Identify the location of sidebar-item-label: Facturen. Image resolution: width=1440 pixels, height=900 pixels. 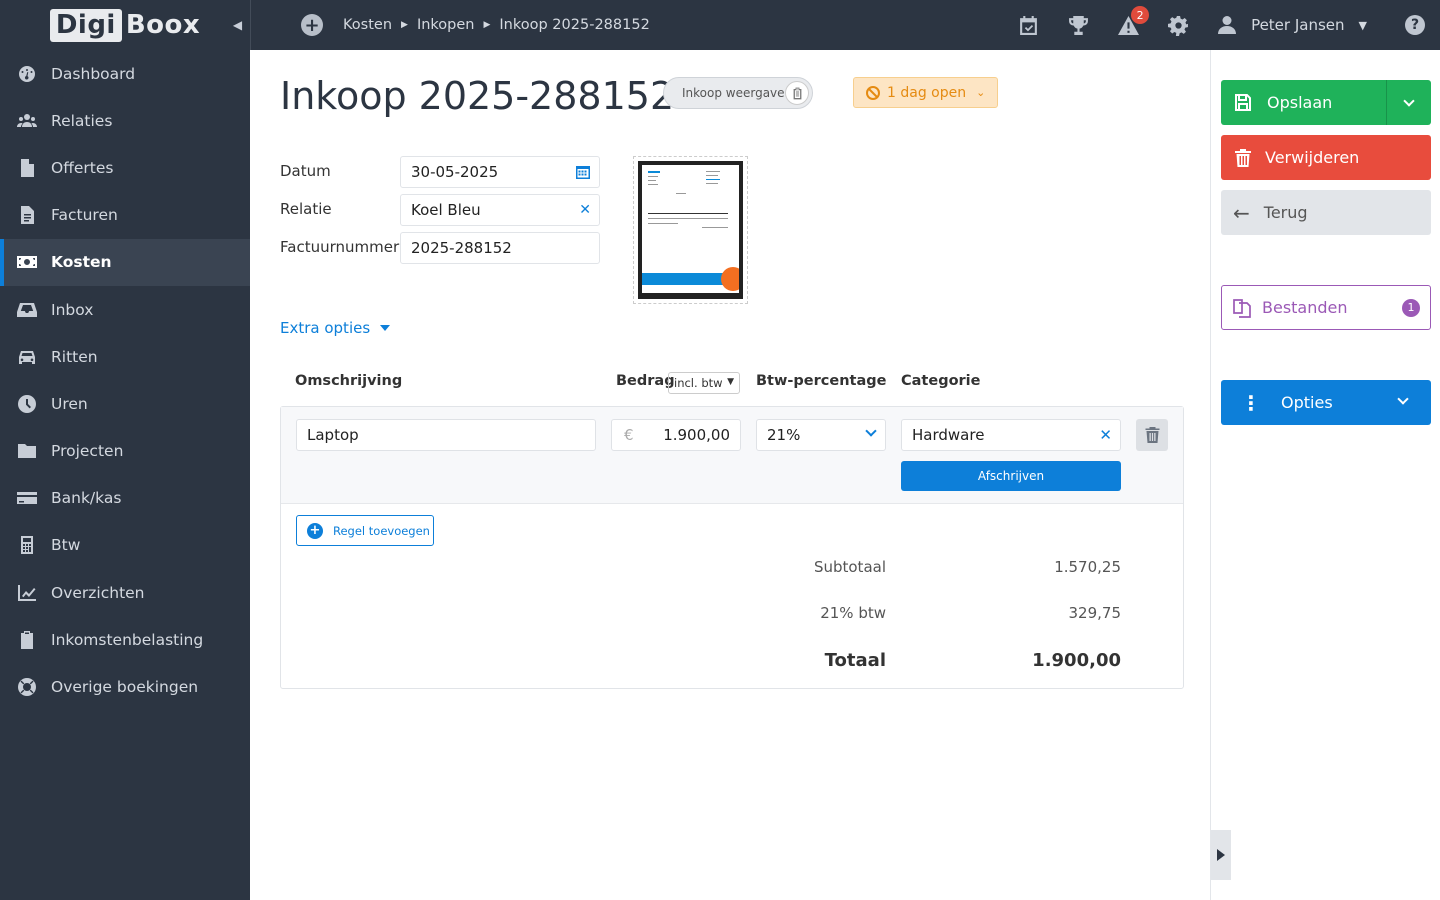
(84, 215).